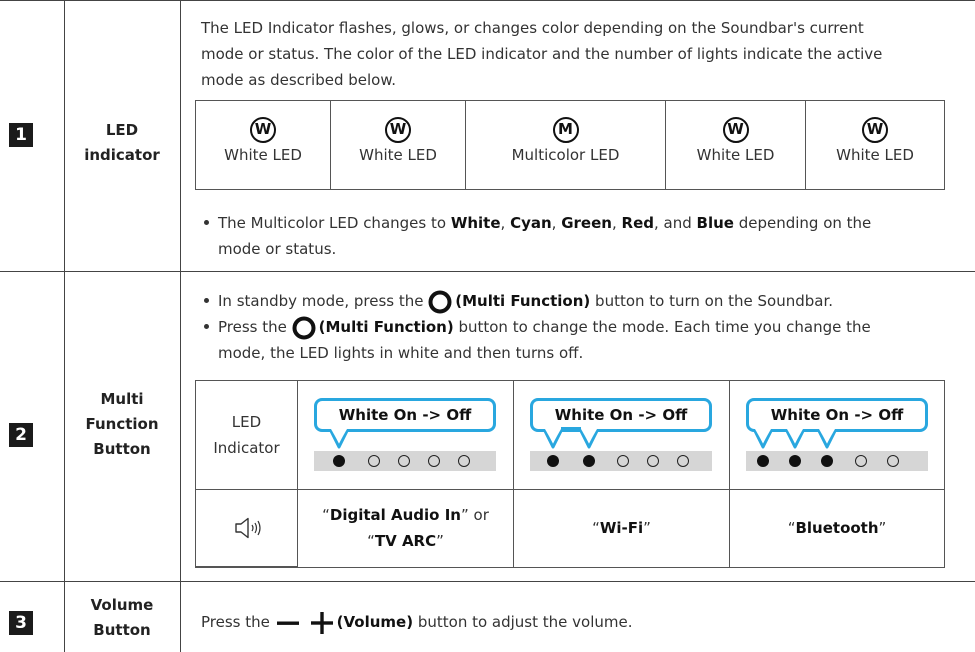 Image resolution: width=975 pixels, height=652 pixels. I want to click on led-cell: M Multicolor LED, so click(566, 145).